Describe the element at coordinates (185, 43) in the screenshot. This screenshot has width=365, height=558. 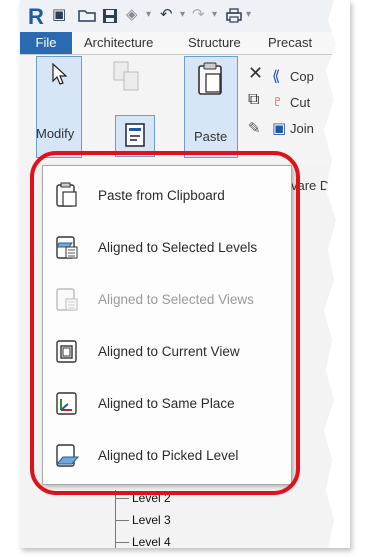
I see `ribbon-tabs: File Architecture Structure Precast` at that location.